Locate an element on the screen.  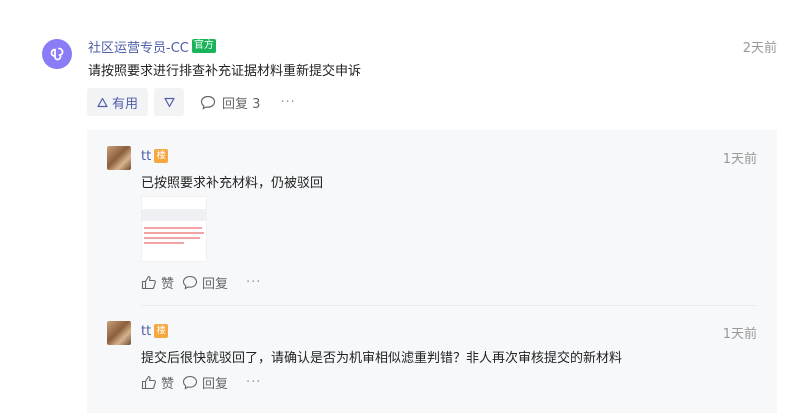
comment-text: 请按照要求进行排查补充证据材料重新提交申诉 is located at coordinates (225, 71).